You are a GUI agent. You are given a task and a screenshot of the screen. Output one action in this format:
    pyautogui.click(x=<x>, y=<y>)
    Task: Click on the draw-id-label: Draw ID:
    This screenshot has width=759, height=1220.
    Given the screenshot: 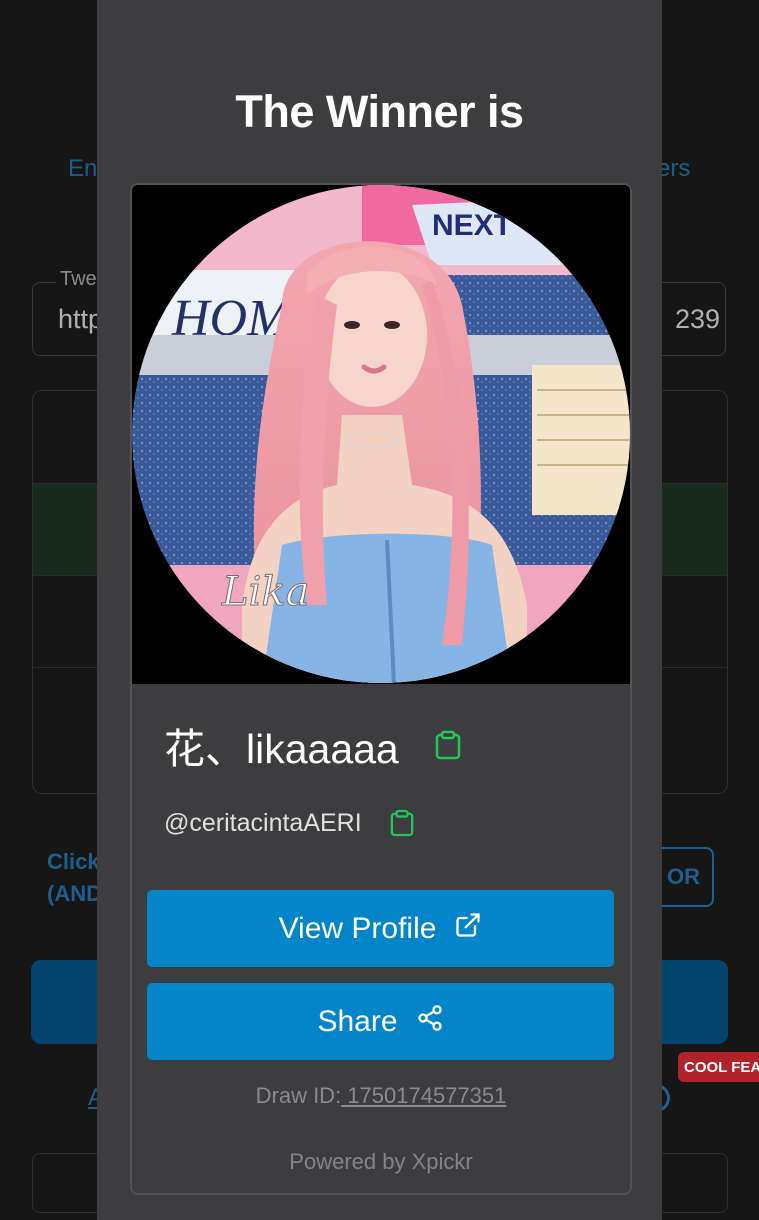 What is the action you would take?
    pyautogui.click(x=298, y=1095)
    